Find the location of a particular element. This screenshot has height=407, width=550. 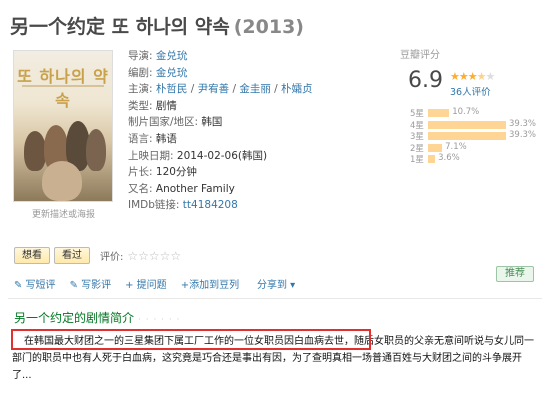

movie-title: 另一个约定 또 하나의 약속 is located at coordinates (120, 27).